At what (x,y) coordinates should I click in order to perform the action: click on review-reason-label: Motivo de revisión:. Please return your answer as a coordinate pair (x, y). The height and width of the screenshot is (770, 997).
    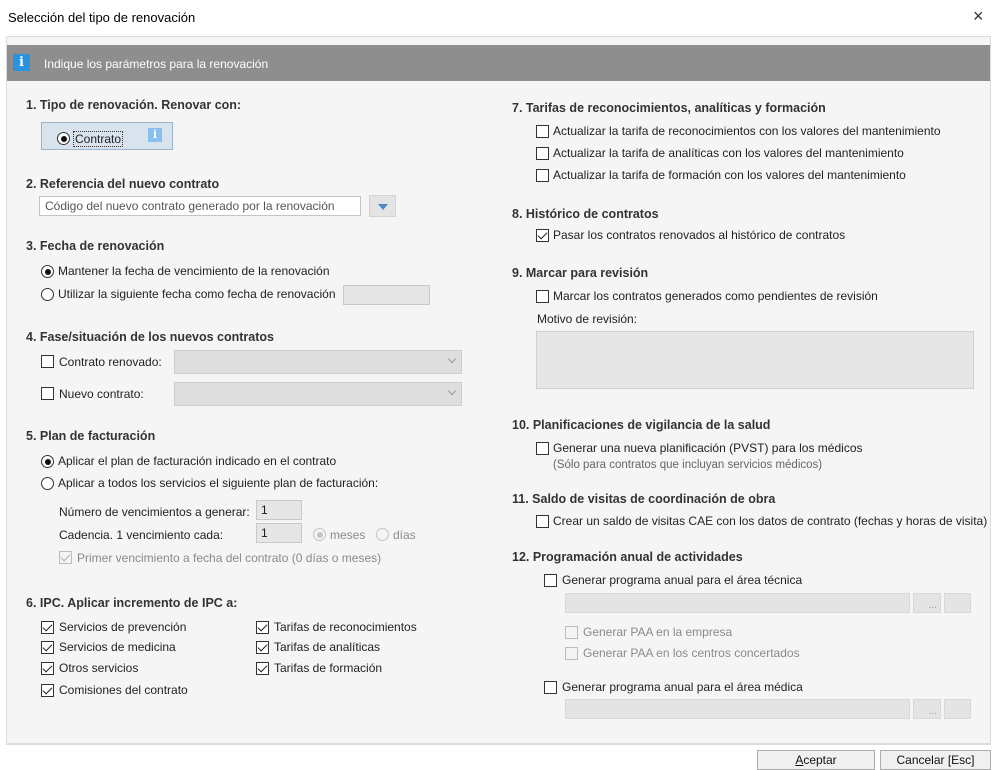
    Looking at the image, I should click on (587, 319).